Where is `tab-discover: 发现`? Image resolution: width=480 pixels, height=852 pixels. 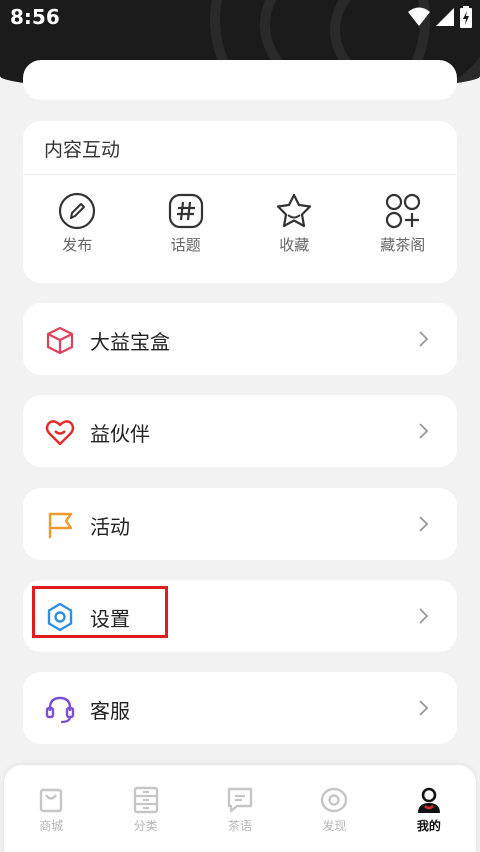 tab-discover: 发现 is located at coordinates (334, 808).